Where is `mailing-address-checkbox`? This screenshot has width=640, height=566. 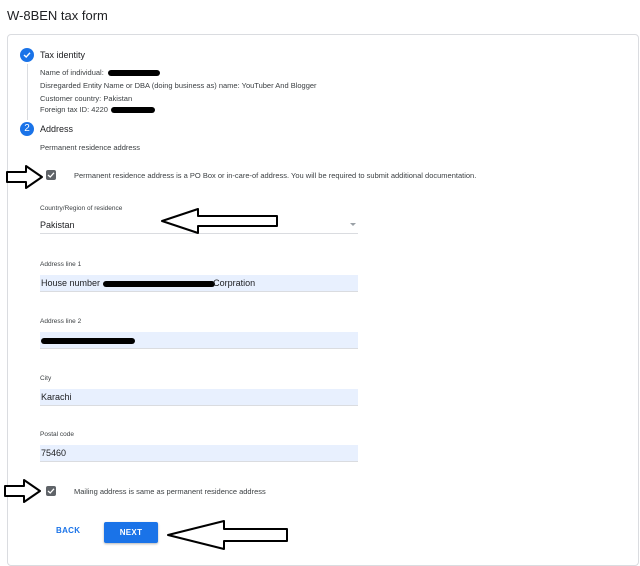
mailing-address-checkbox is located at coordinates (51, 491).